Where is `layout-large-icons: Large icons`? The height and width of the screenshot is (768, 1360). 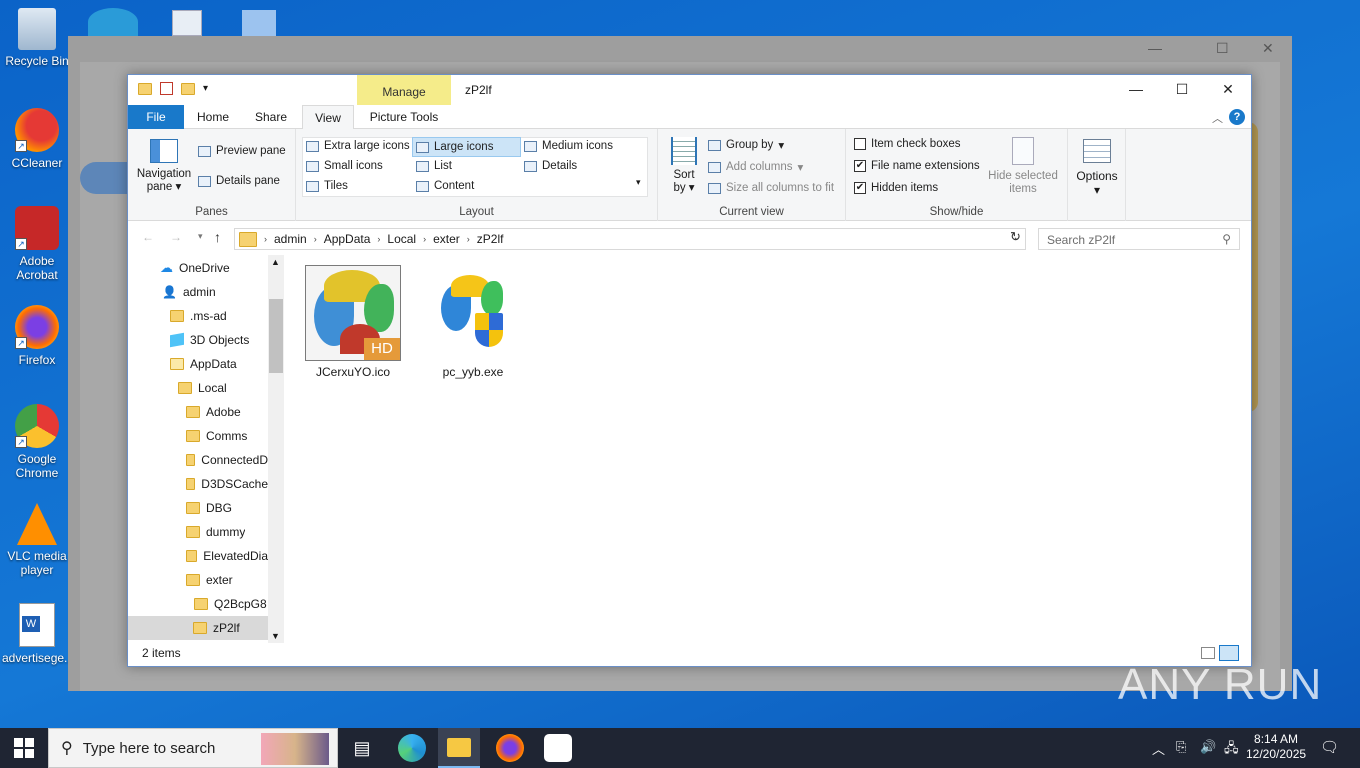
layout-large-icons: Large icons is located at coordinates (466, 147).